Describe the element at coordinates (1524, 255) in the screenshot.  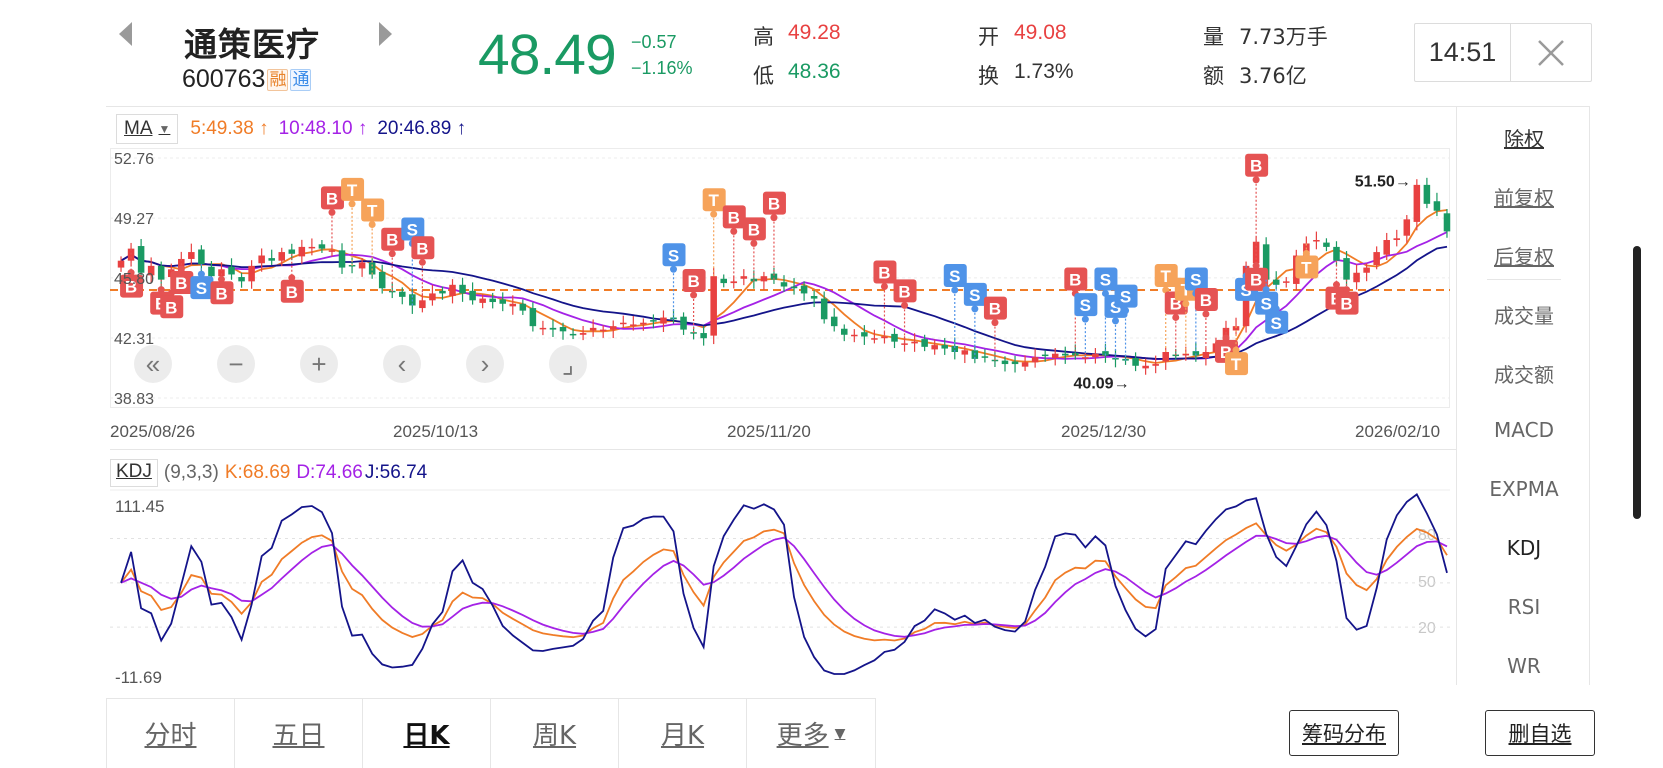
I see `option-backward-adjusted: 后复权` at that location.